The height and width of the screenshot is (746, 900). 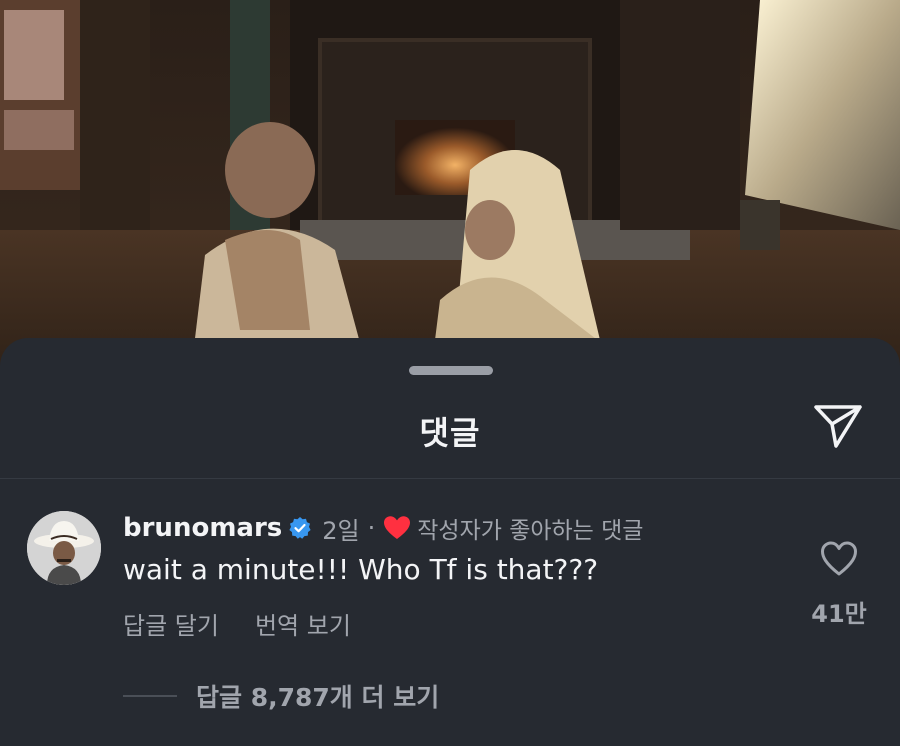 I want to click on verified-badge-icon, so click(x=300, y=528).